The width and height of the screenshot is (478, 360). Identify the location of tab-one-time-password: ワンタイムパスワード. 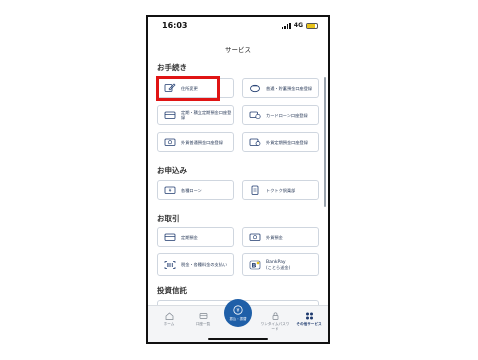
(275, 322).